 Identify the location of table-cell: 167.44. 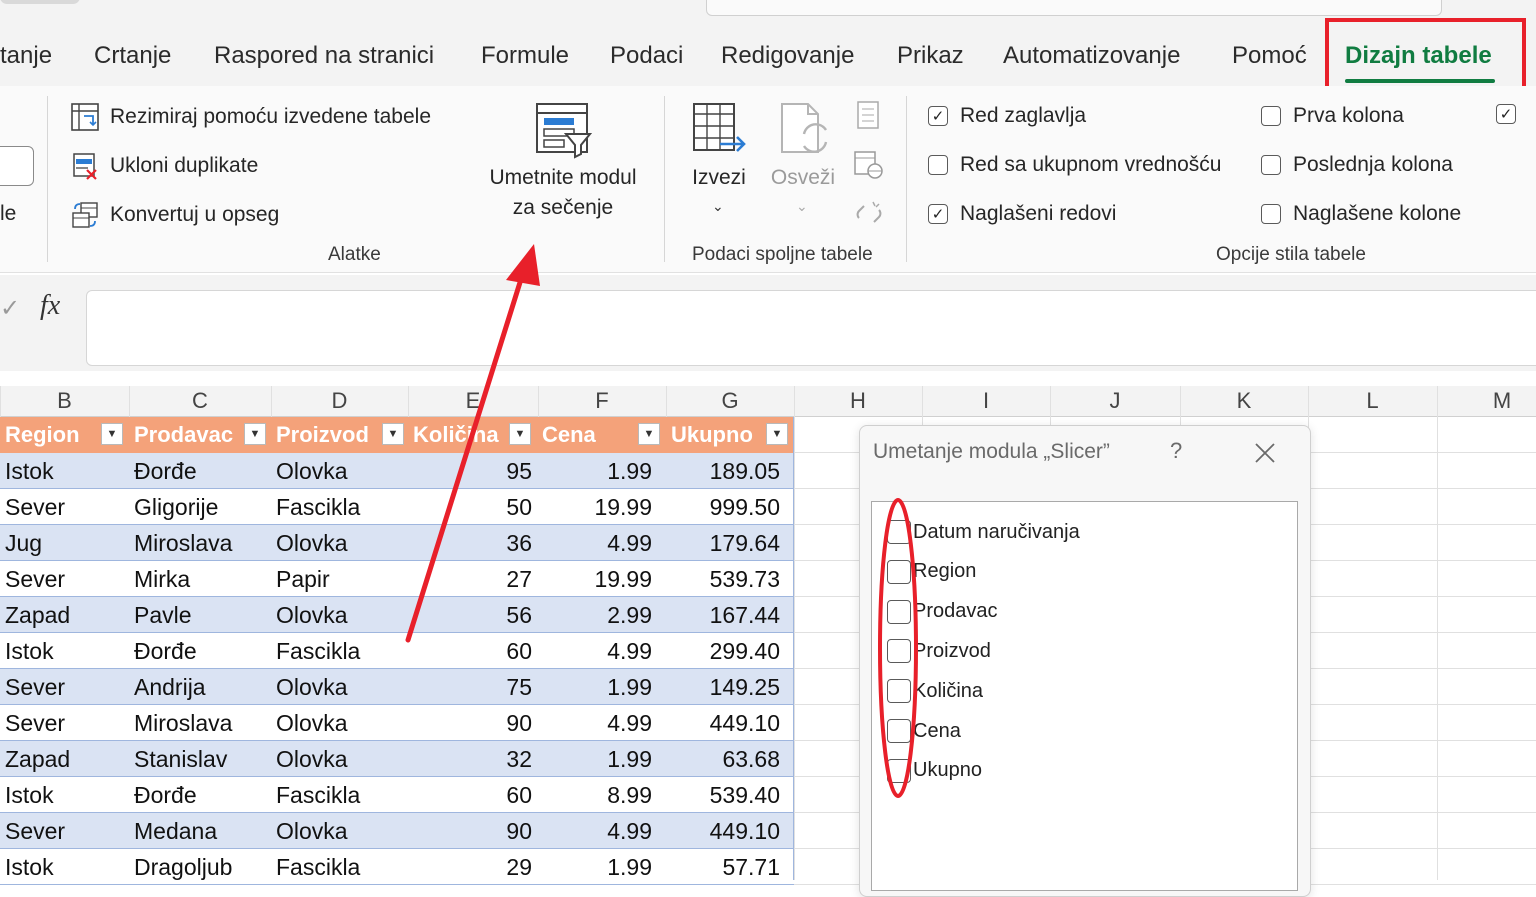
(723, 615).